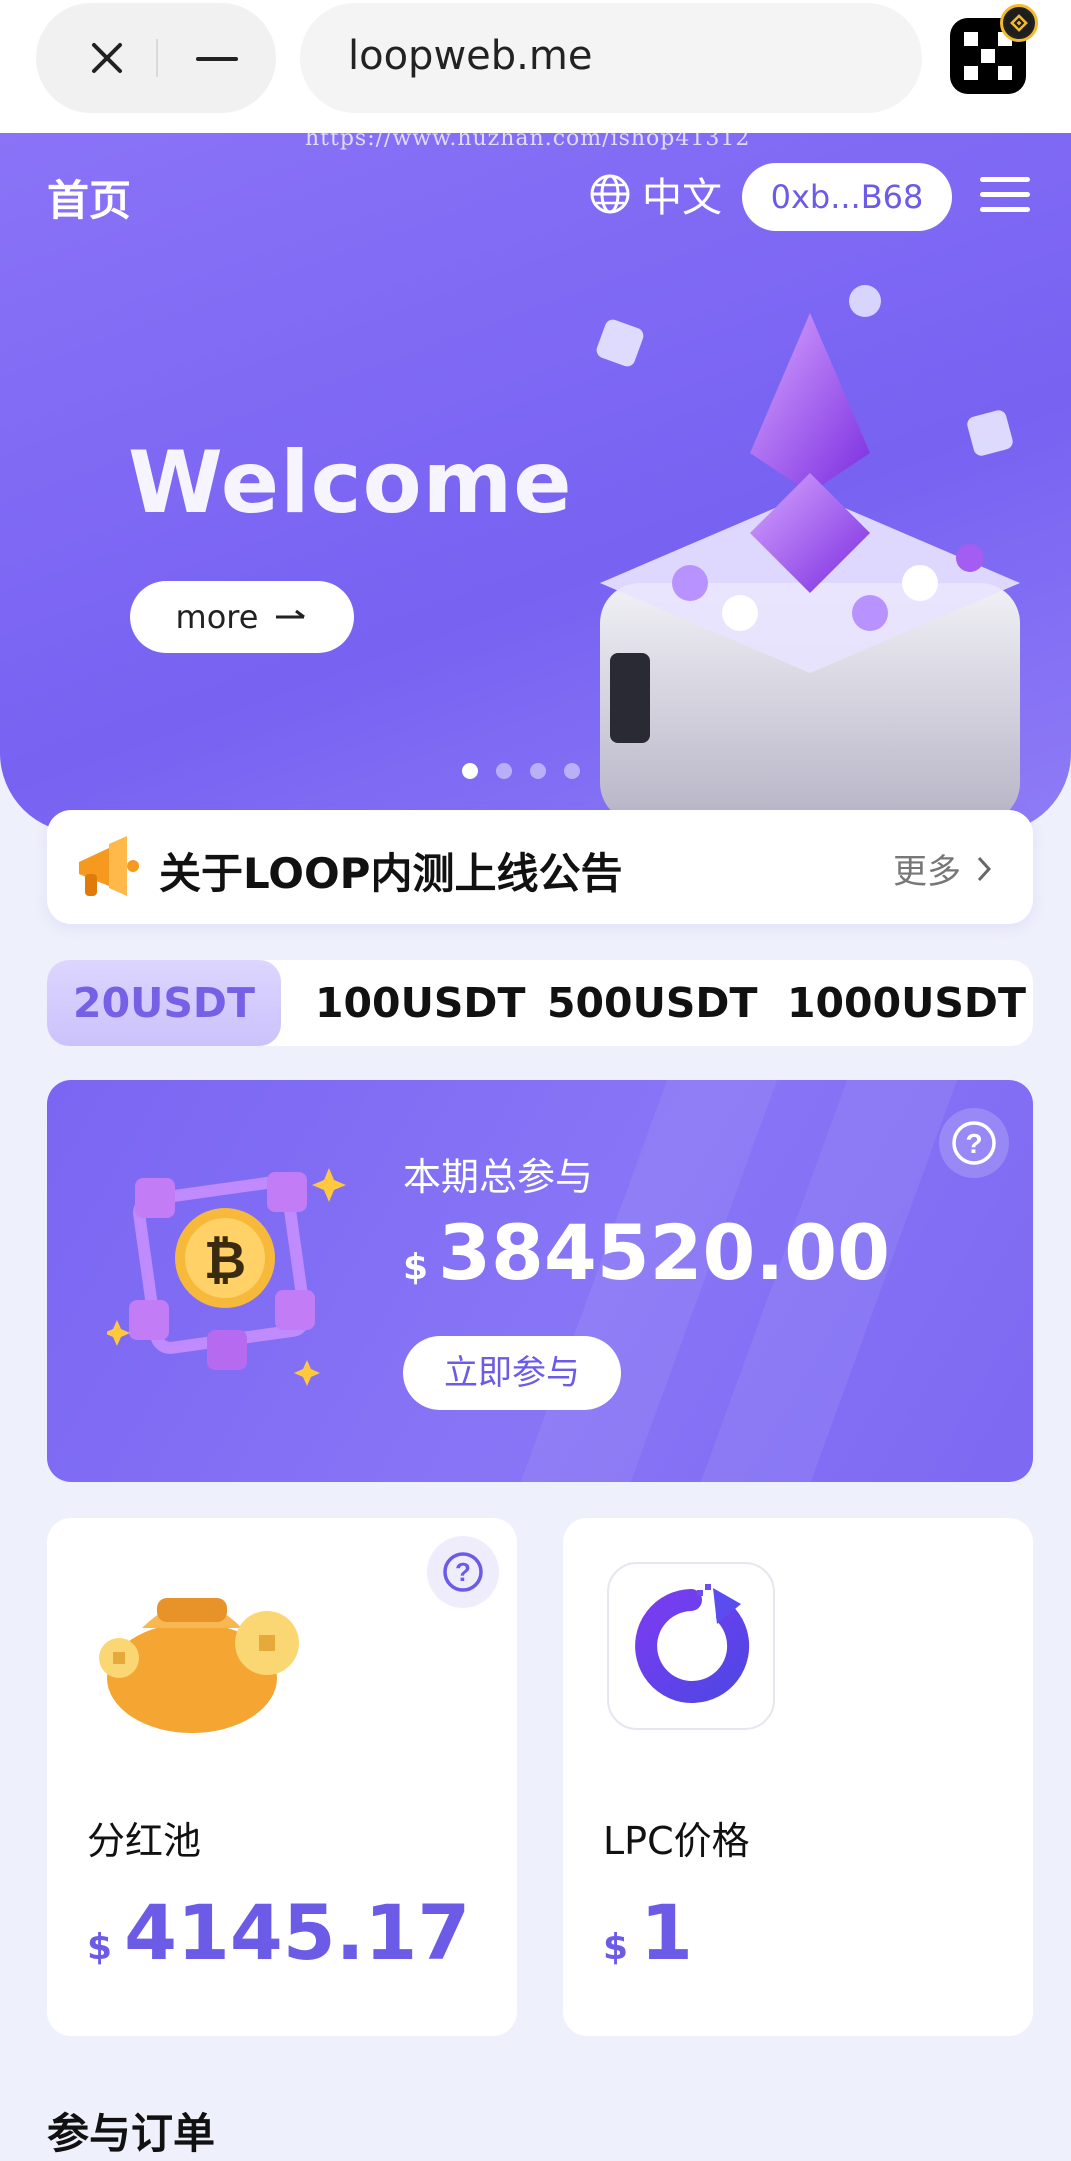  I want to click on wallet-address-button: 0xb...B68, so click(847, 197).